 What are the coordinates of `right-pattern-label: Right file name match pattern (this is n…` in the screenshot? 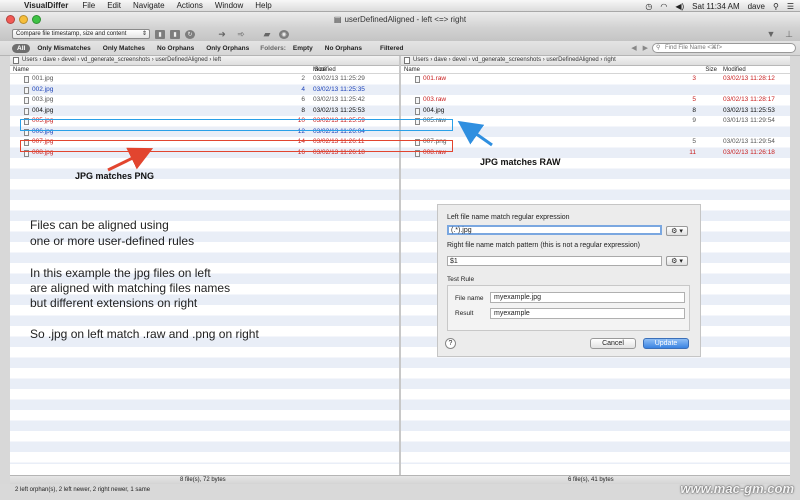 It's located at (543, 245).